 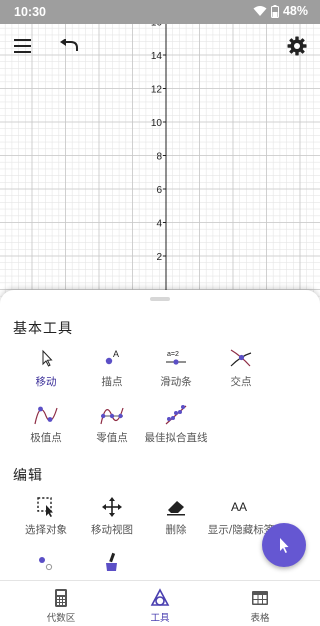 I want to click on show-hide-object-icon, so click(x=46, y=563).